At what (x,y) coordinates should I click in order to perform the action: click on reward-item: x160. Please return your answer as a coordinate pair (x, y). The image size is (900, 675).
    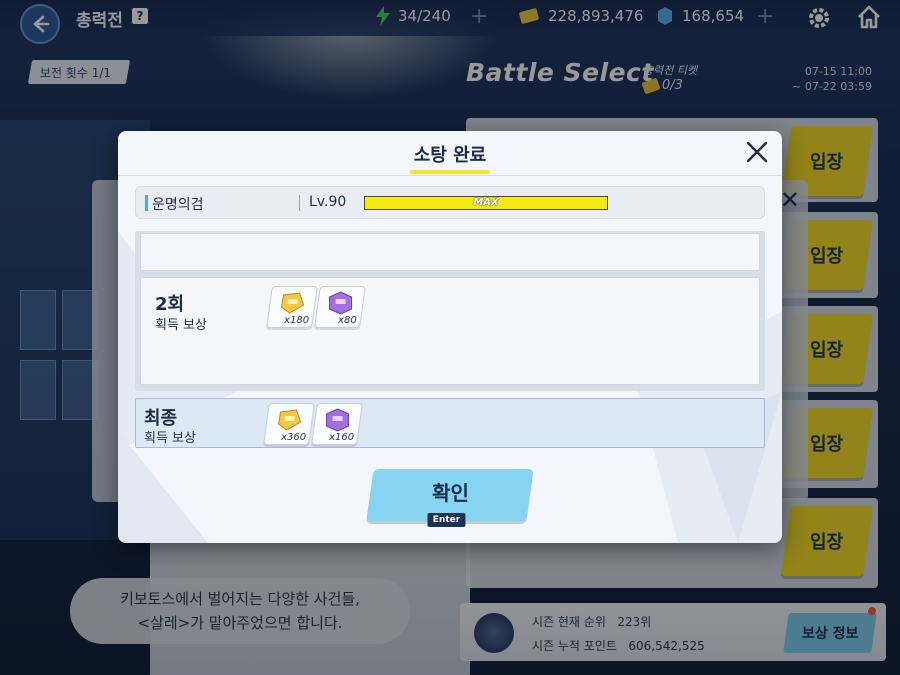
    Looking at the image, I should click on (337, 424).